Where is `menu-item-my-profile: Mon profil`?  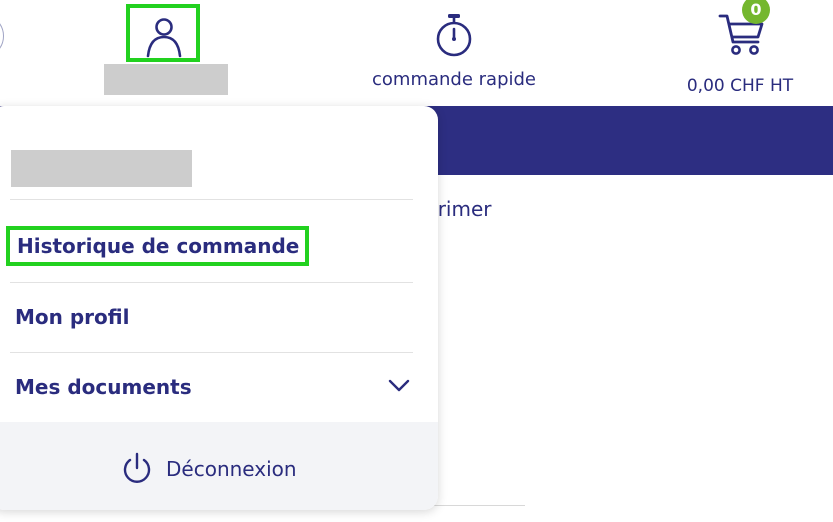 menu-item-my-profile: Mon profil is located at coordinates (72, 317).